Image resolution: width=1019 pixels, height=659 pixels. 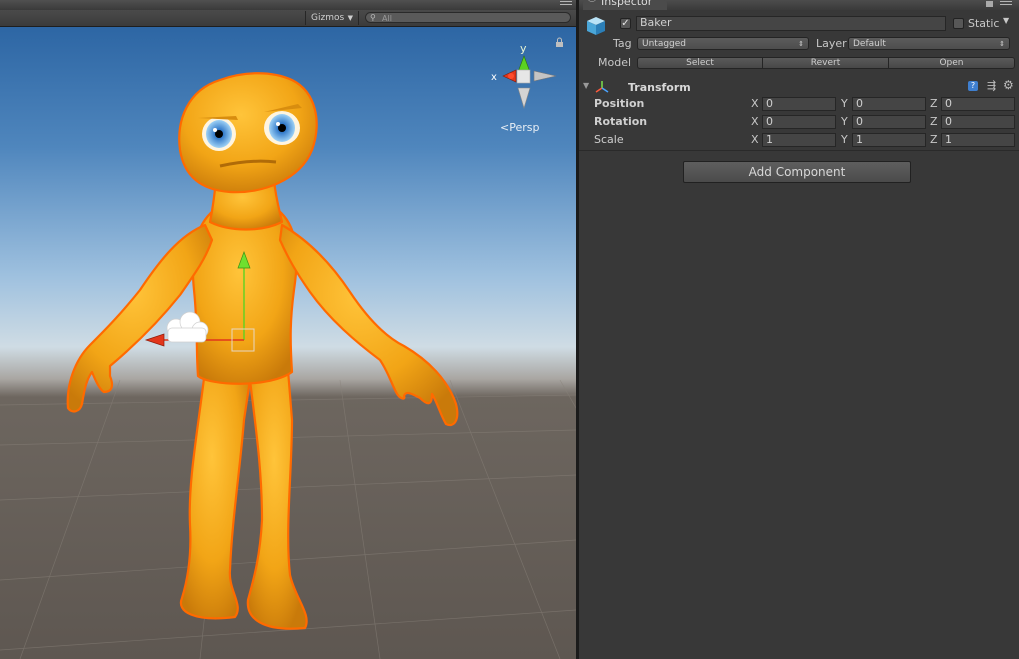 I want to click on rotation-z-field: 0, so click(x=978, y=122).